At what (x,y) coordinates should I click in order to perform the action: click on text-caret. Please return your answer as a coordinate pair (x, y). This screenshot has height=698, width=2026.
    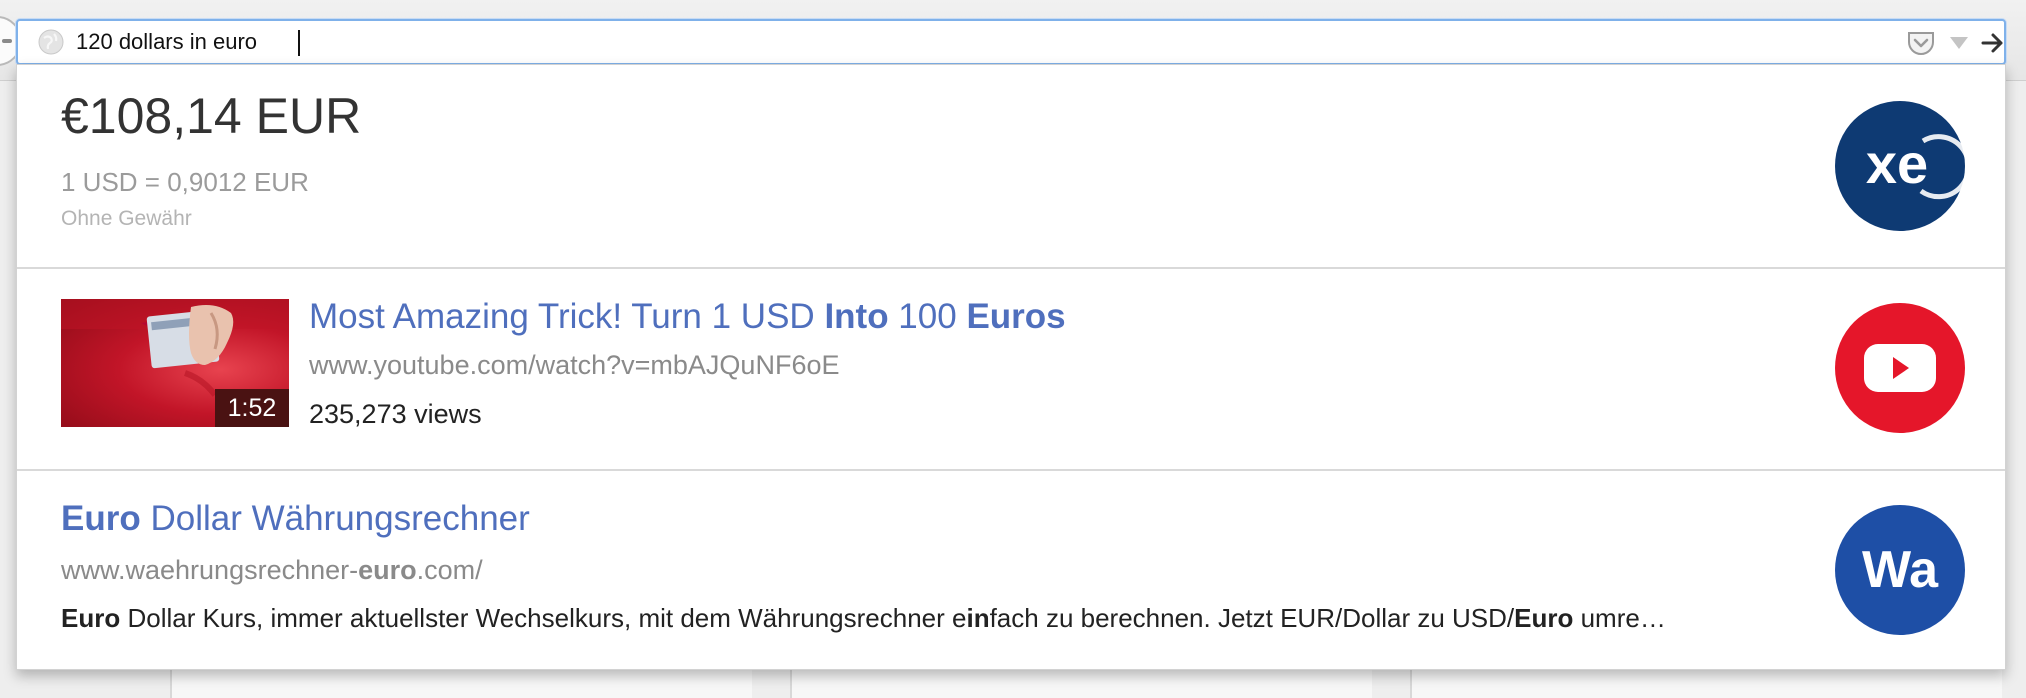
    Looking at the image, I should click on (299, 43).